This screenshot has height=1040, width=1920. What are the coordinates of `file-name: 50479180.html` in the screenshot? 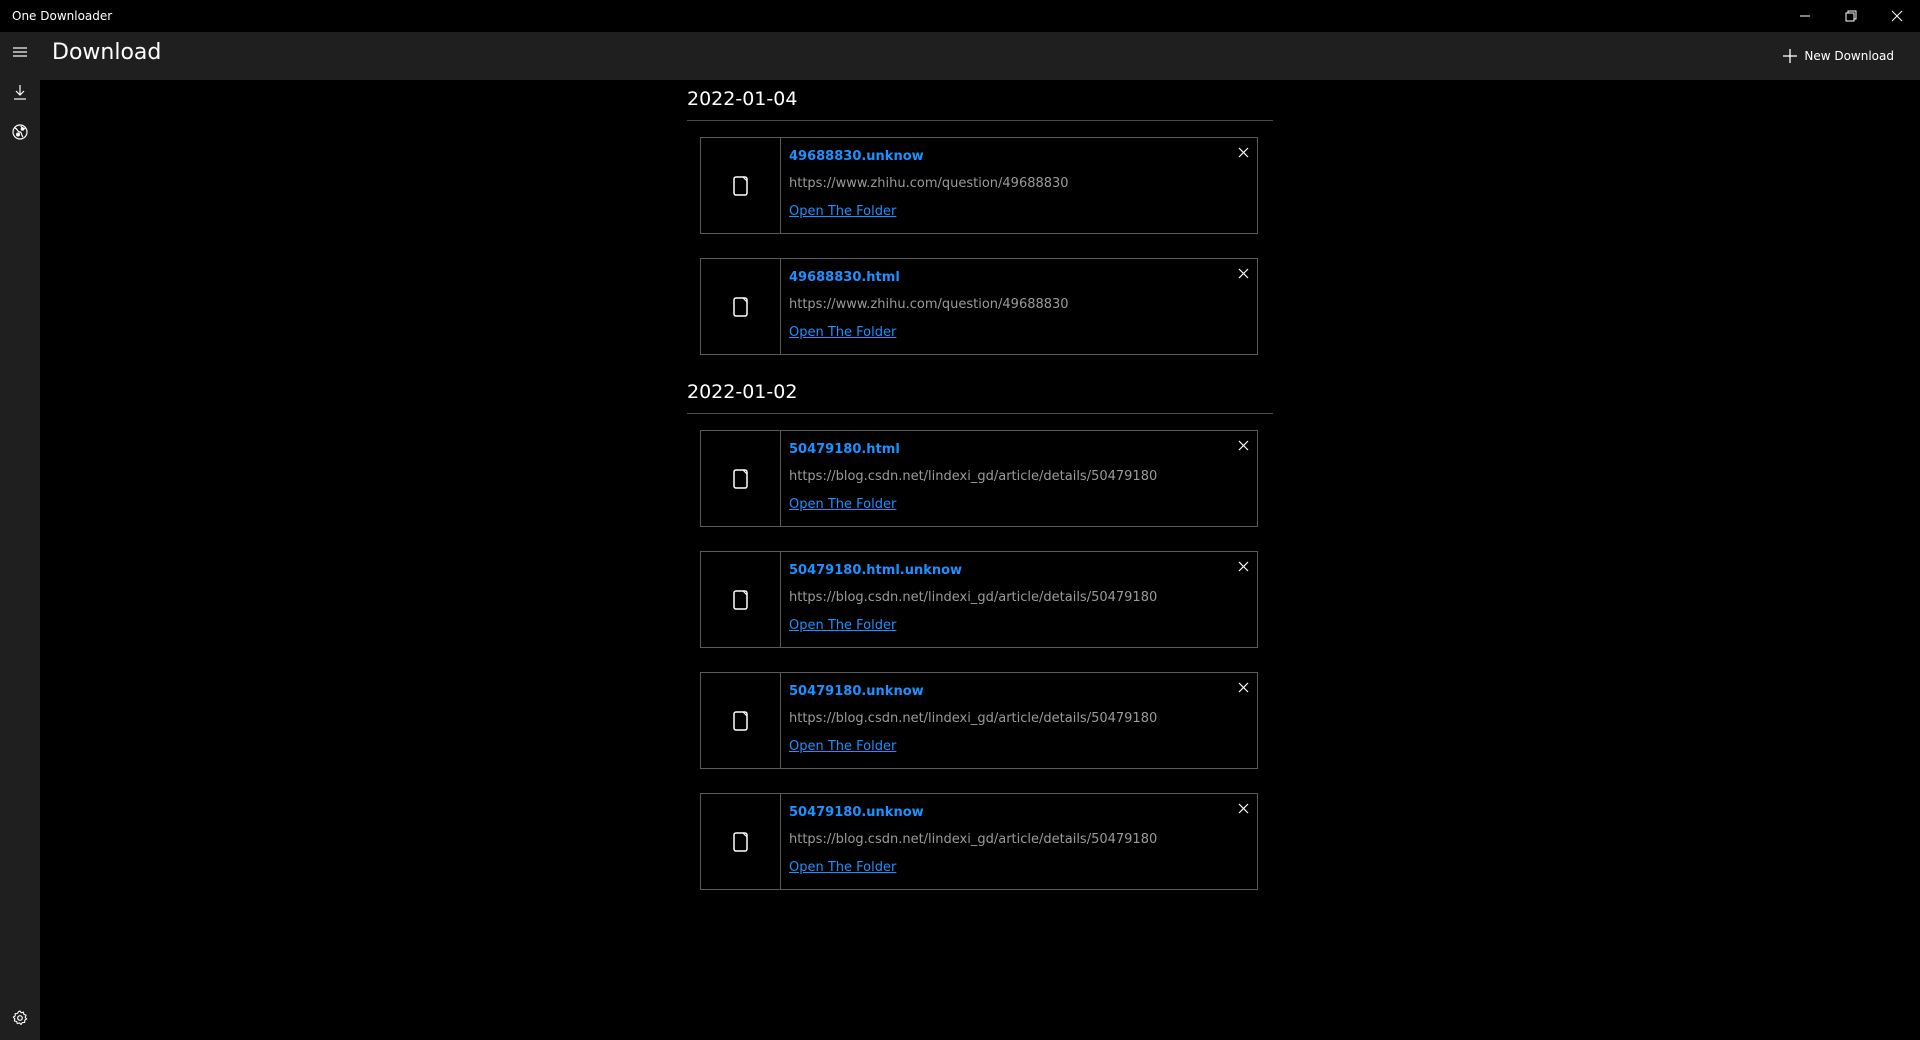 It's located at (844, 449).